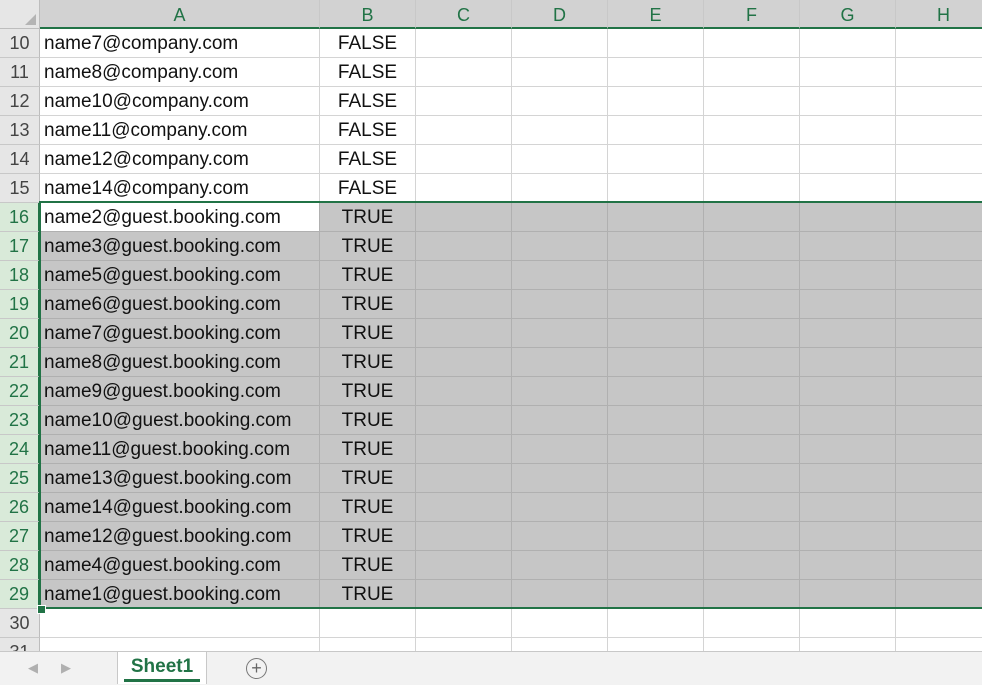 The height and width of the screenshot is (685, 982). Describe the element at coordinates (656, 362) in the screenshot. I see `cell-e21` at that location.